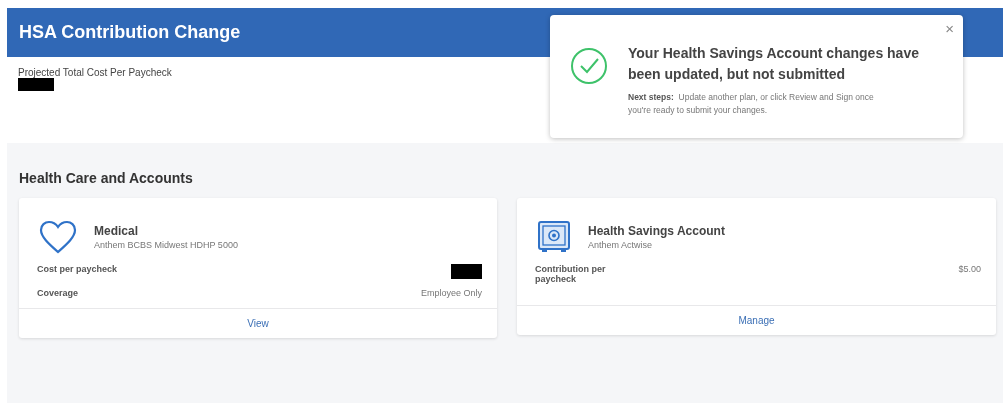  Describe the element at coordinates (451, 293) in the screenshot. I see `row-value: Employee Only` at that location.